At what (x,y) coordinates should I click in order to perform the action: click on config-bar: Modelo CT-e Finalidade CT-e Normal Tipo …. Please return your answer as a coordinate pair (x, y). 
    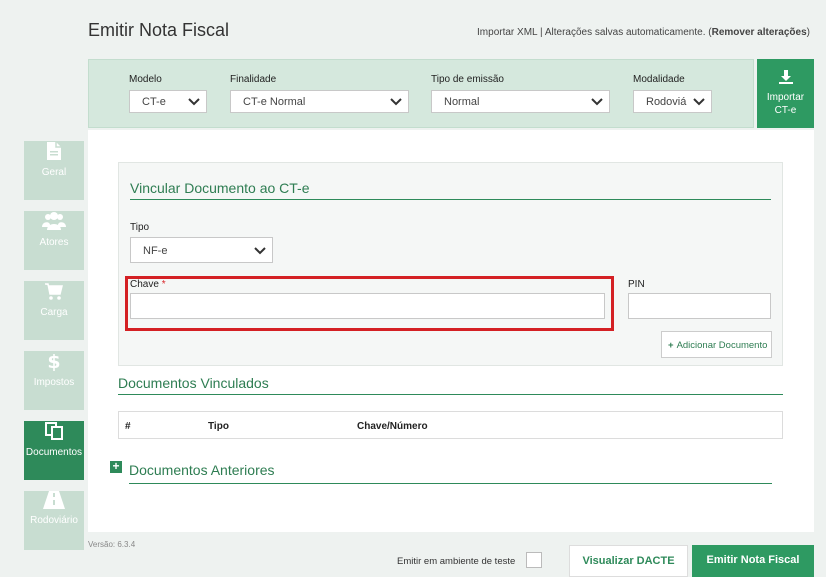
    Looking at the image, I should click on (421, 93).